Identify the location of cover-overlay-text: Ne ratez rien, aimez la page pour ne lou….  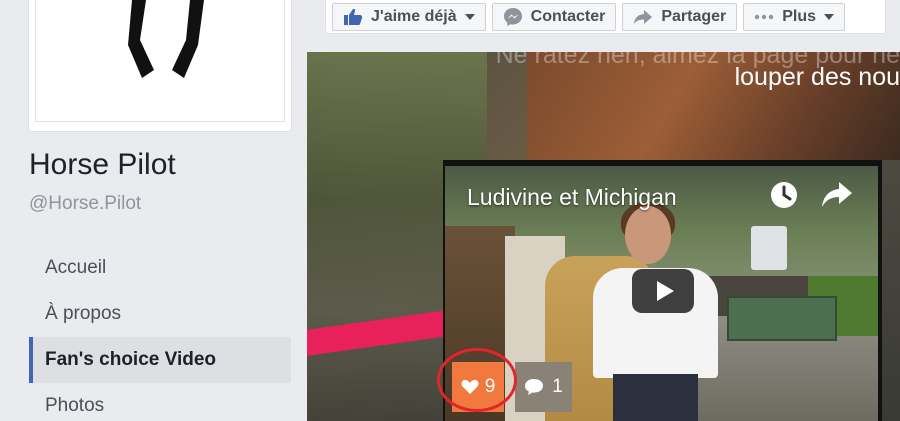
(698, 72).